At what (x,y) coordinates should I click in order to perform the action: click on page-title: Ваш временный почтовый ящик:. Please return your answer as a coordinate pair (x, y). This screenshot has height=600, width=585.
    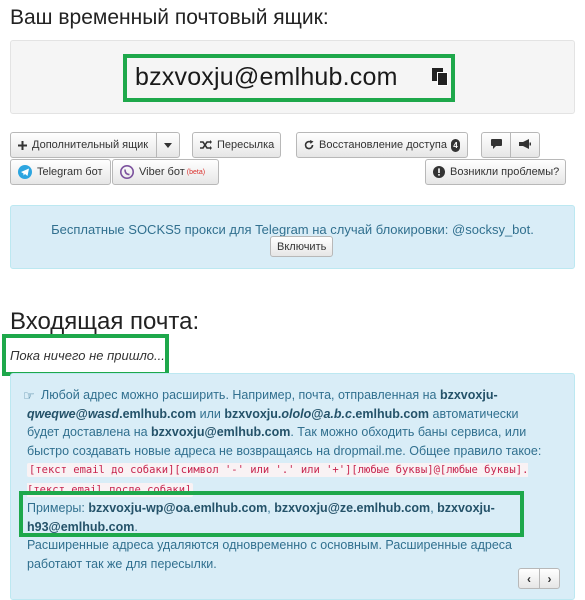
    Looking at the image, I should click on (169, 17).